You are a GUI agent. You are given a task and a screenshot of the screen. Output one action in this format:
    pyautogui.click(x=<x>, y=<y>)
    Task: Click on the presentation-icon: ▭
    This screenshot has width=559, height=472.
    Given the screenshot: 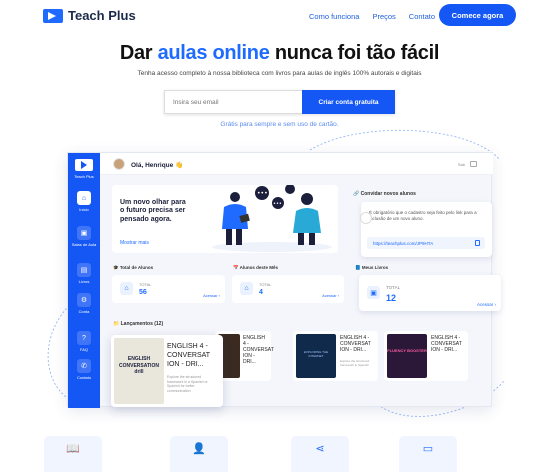 What is the action you would take?
    pyautogui.click(x=428, y=449)
    